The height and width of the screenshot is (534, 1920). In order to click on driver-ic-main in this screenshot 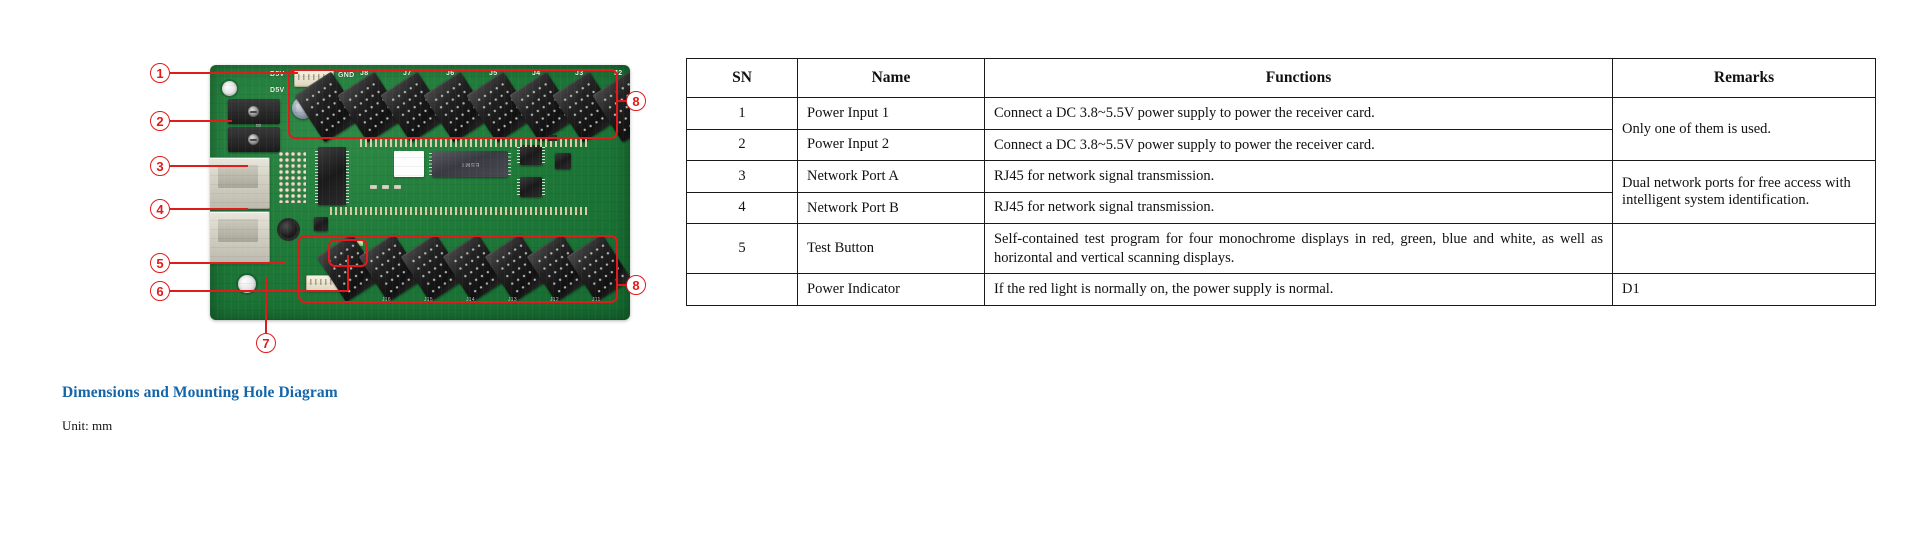, I will do `click(332, 176)`.